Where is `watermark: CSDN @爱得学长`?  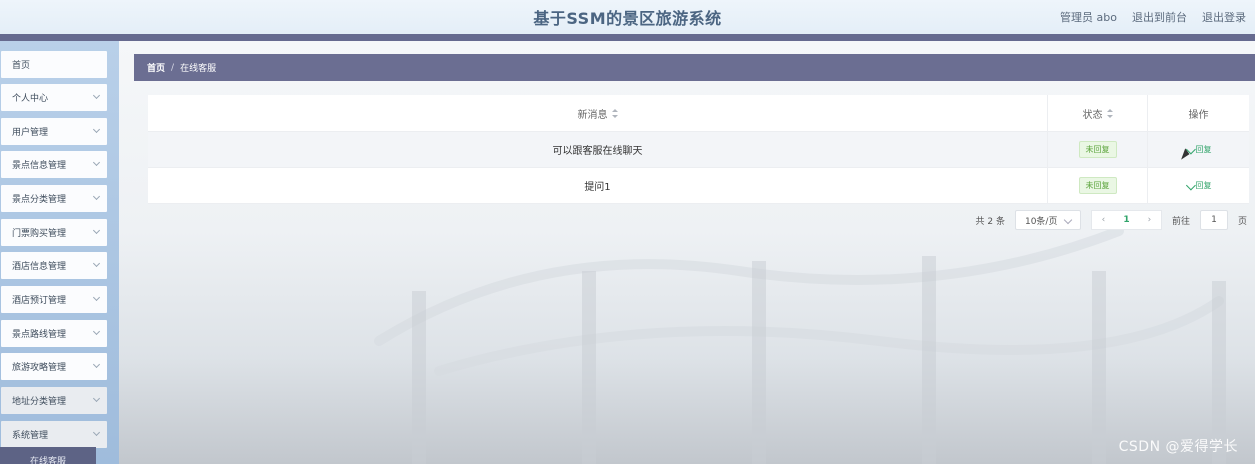 watermark: CSDN @爱得学长 is located at coordinates (1178, 447).